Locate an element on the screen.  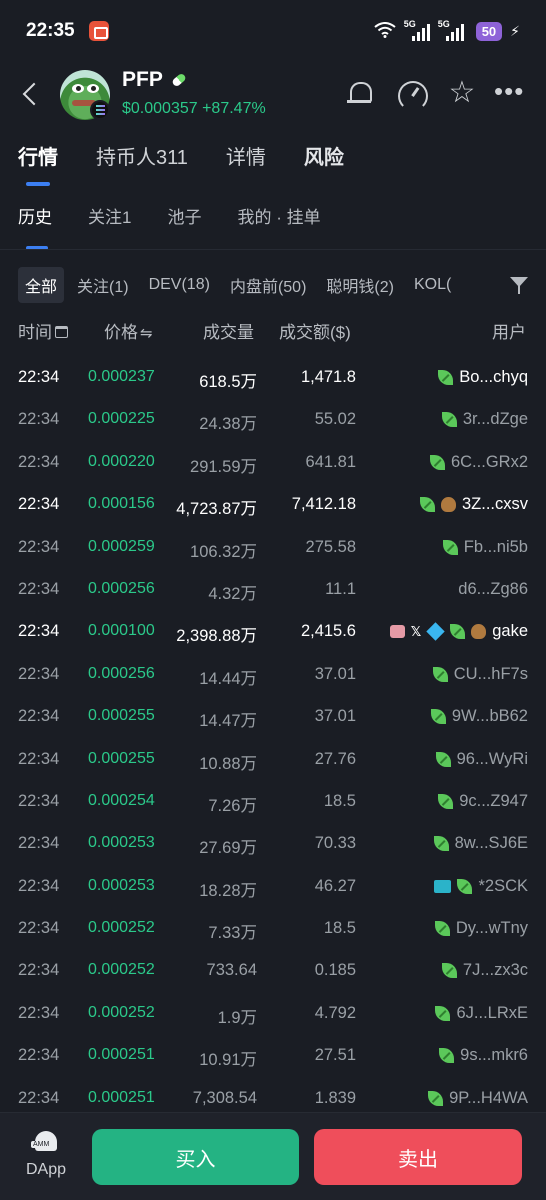
subtab-following: 关注1 is located at coordinates (109, 223).